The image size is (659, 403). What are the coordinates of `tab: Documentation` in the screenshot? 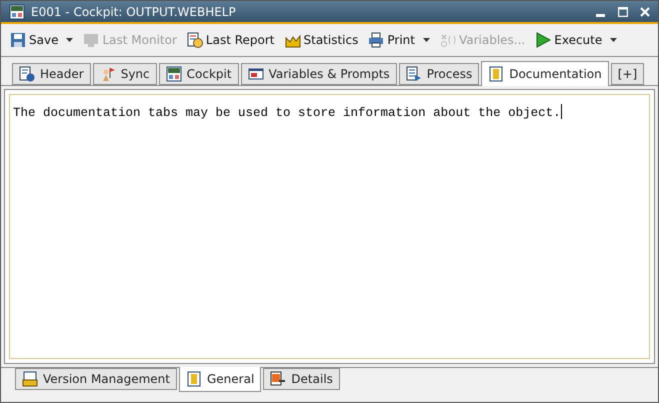 It's located at (545, 73).